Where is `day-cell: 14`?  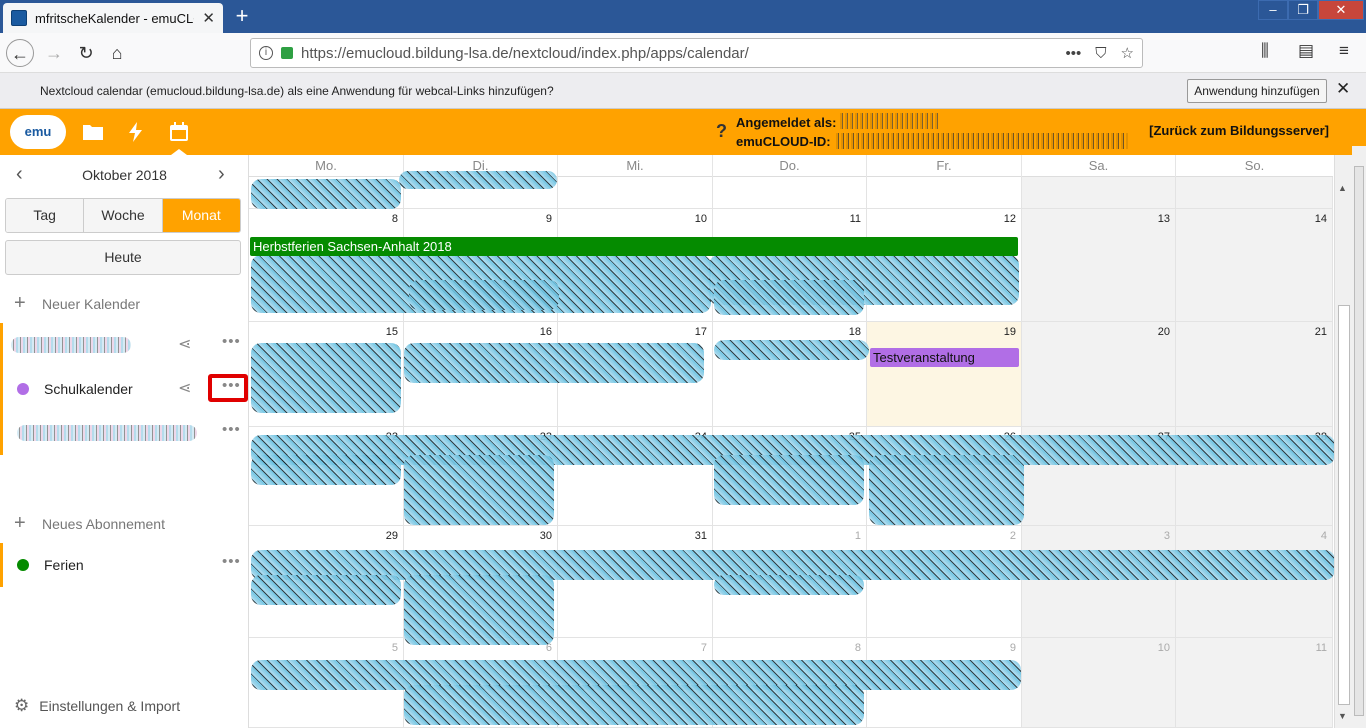 day-cell: 14 is located at coordinates (1254, 265).